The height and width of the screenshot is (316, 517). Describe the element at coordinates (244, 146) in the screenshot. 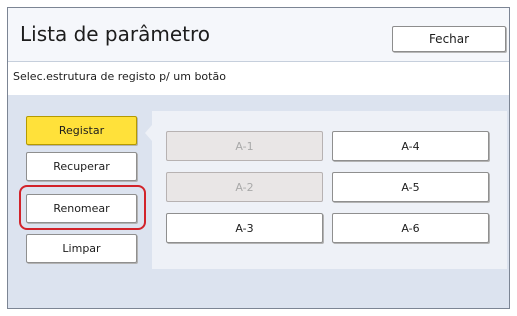

I see `slot-a1-button: A-1` at that location.